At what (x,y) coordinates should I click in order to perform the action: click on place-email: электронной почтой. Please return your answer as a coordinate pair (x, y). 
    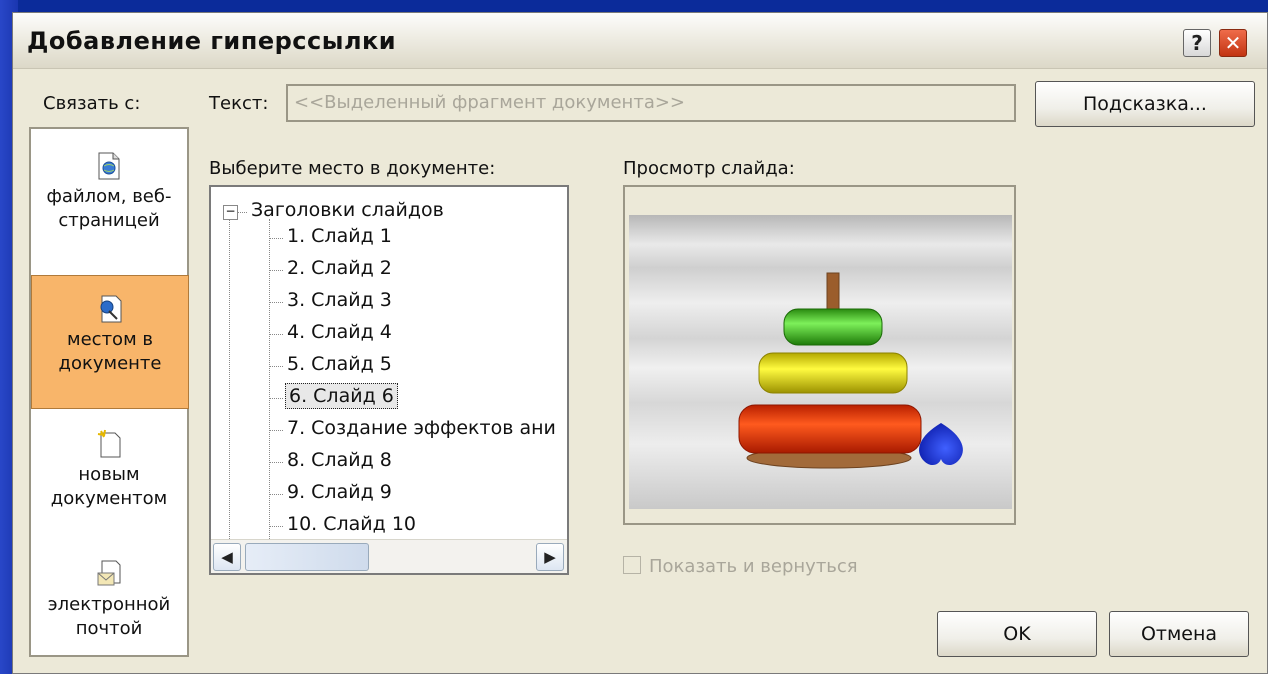
    Looking at the image, I should click on (109, 600).